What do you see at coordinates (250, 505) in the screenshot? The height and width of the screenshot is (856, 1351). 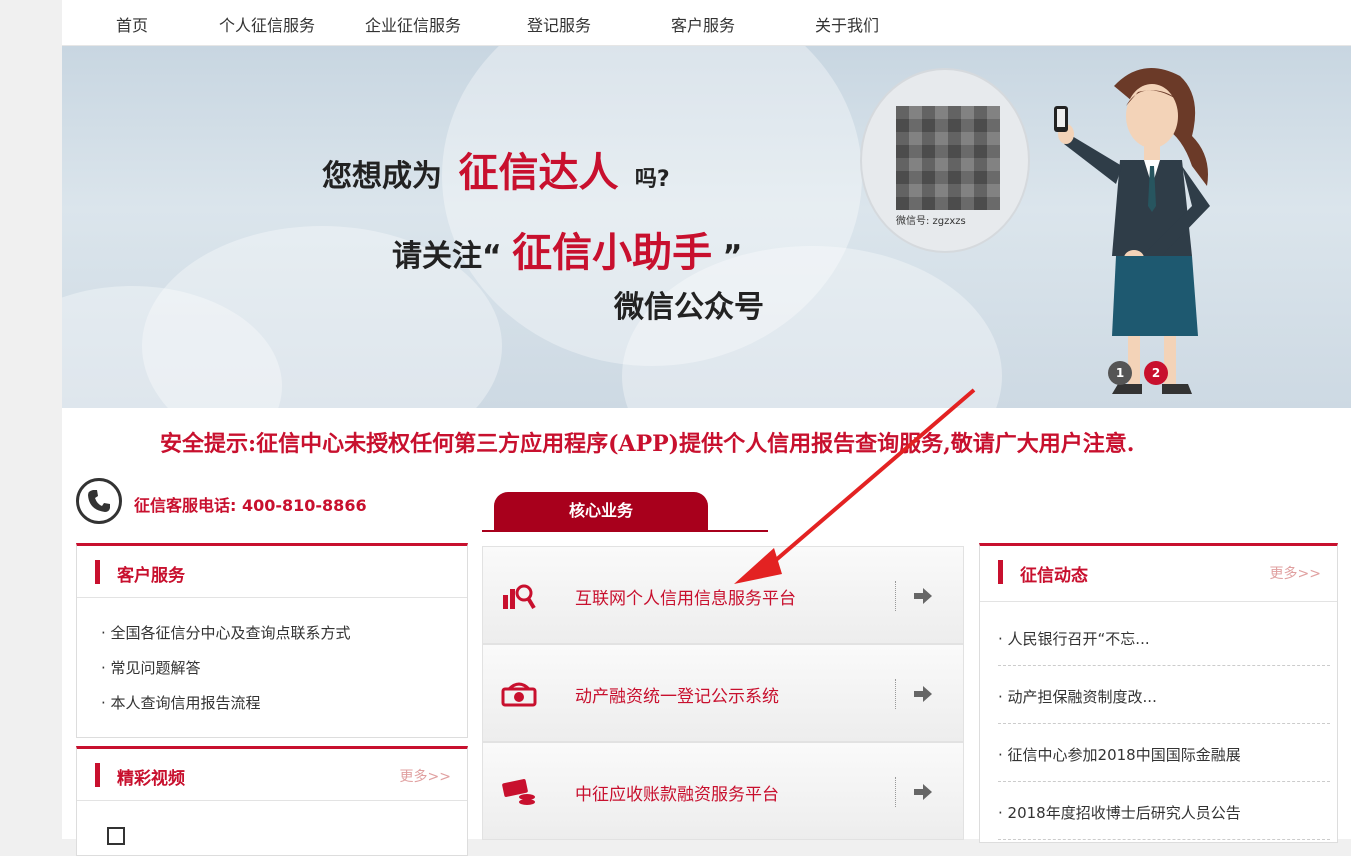 I see `hotline-text: 征信客服电话: 400-810-8866` at bounding box center [250, 505].